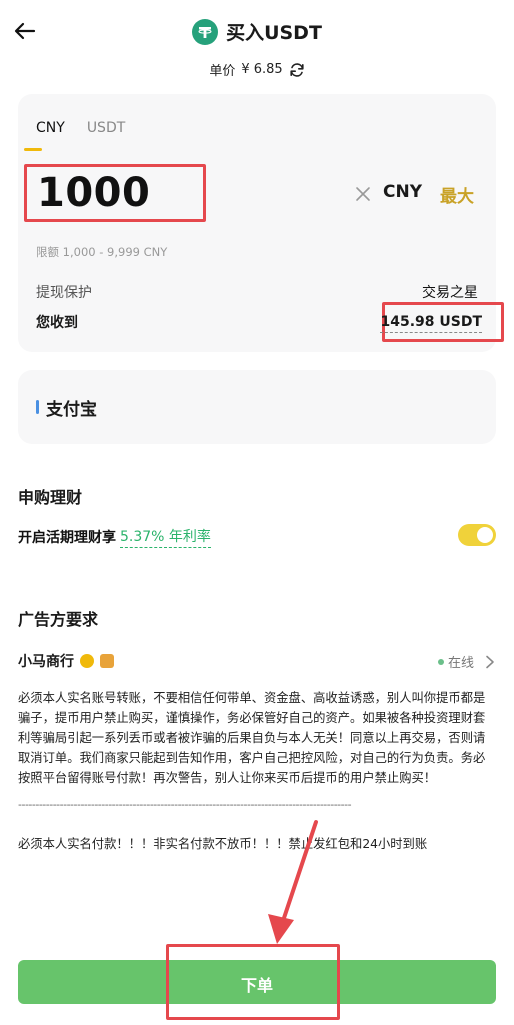 The width and height of the screenshot is (514, 1025). Describe the element at coordinates (33, 149) in the screenshot. I see `active-tab-indicator` at that location.